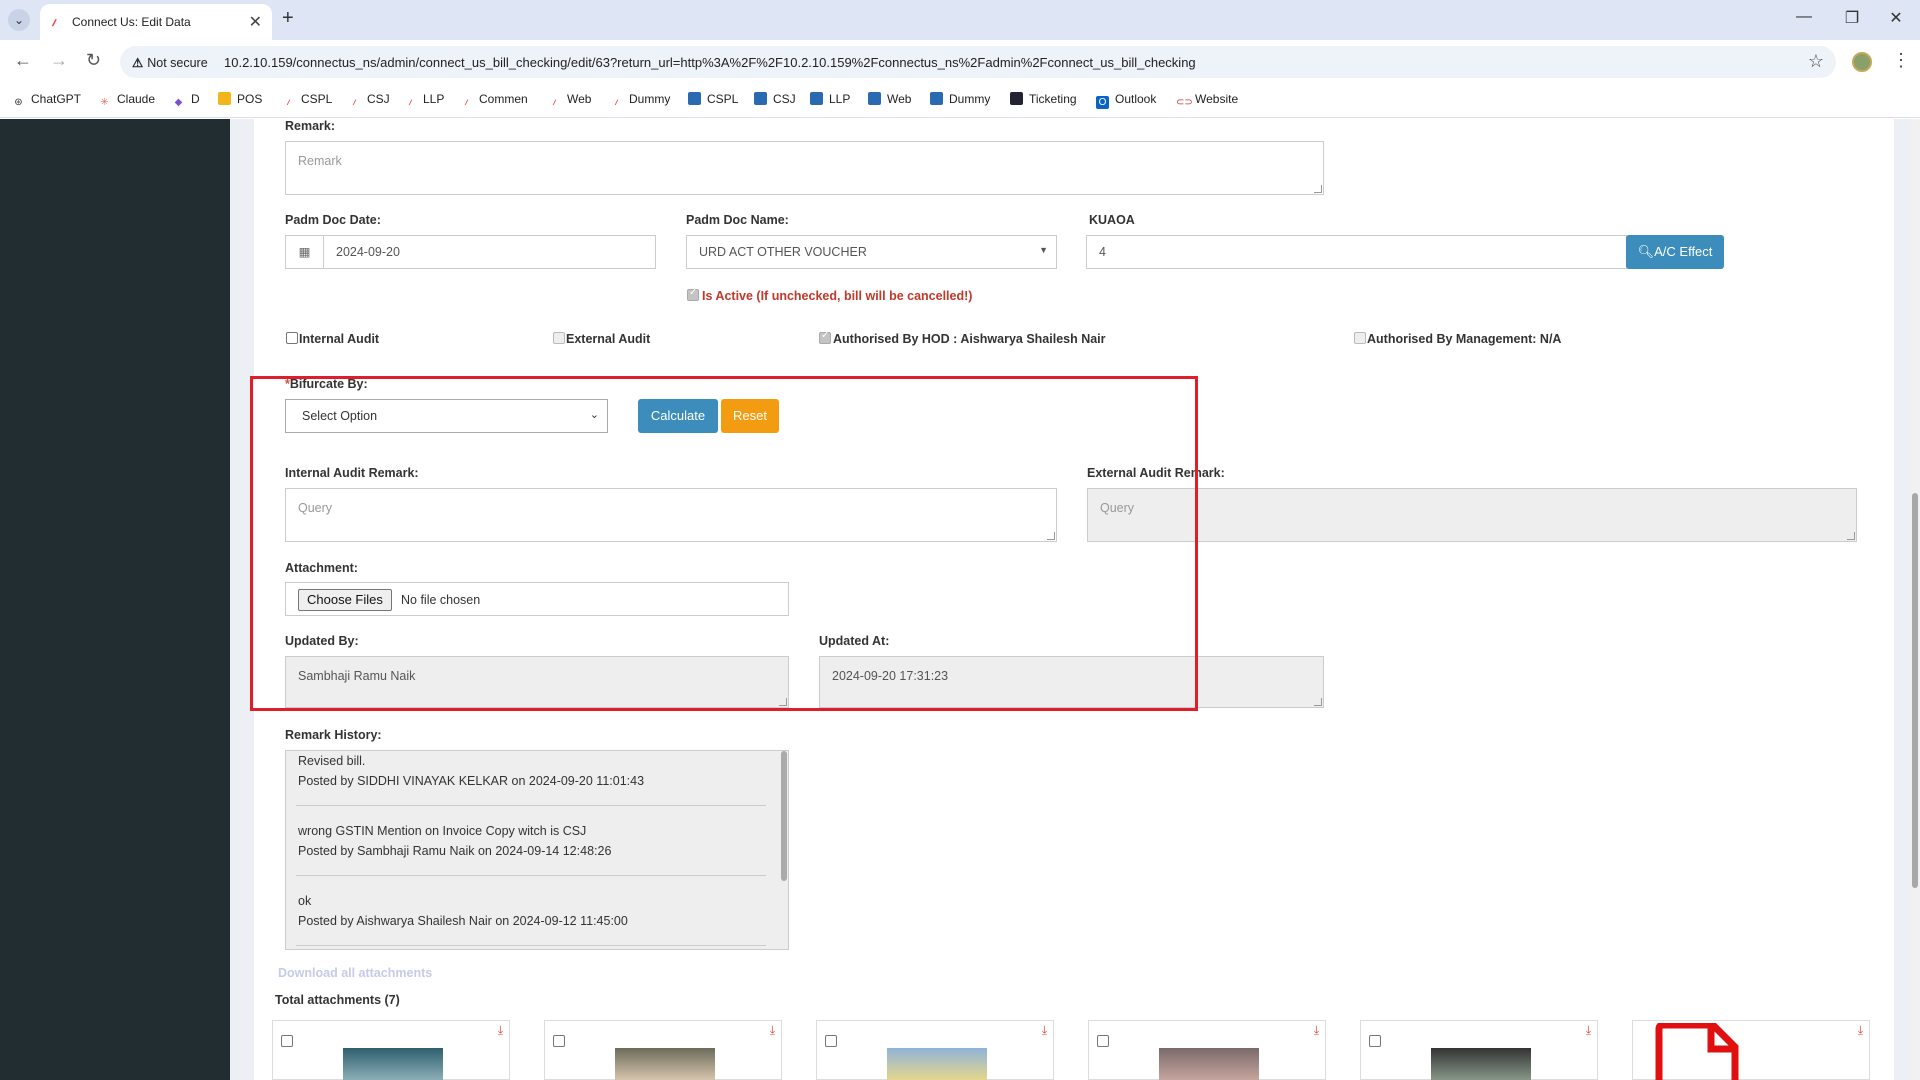  I want to click on back-icon: ←, so click(23, 60).